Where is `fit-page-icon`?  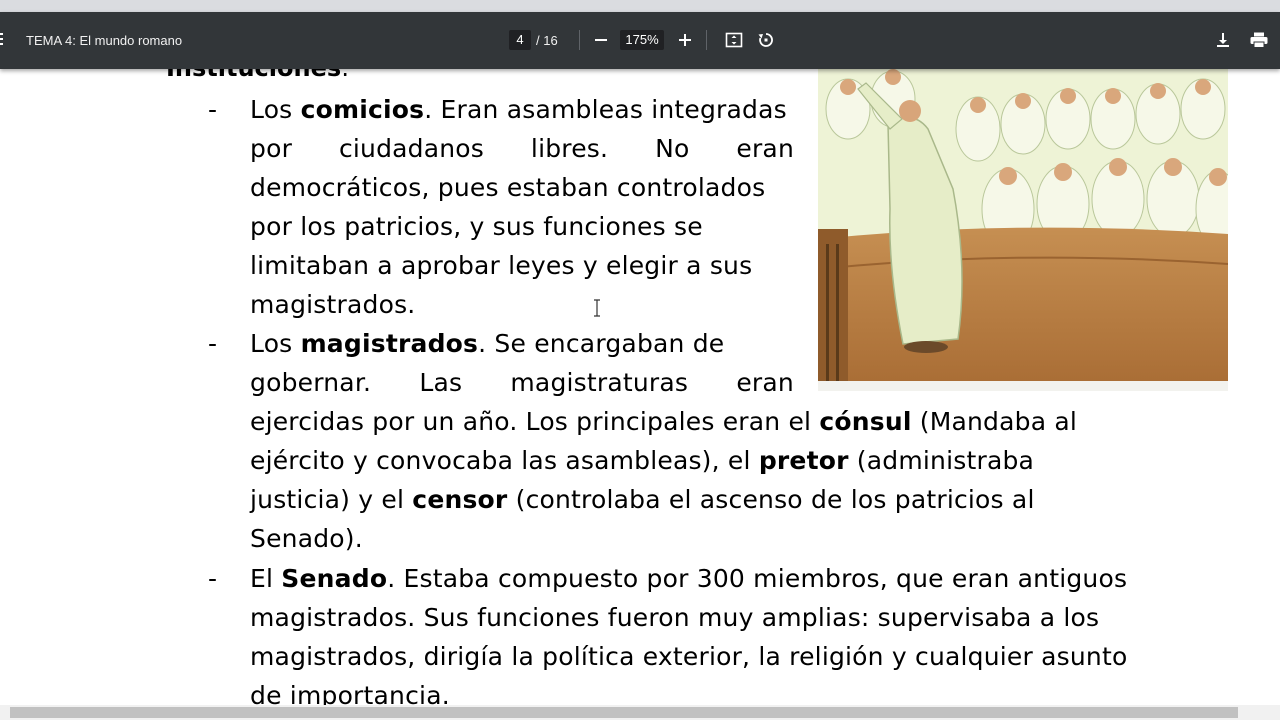
fit-page-icon is located at coordinates (734, 40).